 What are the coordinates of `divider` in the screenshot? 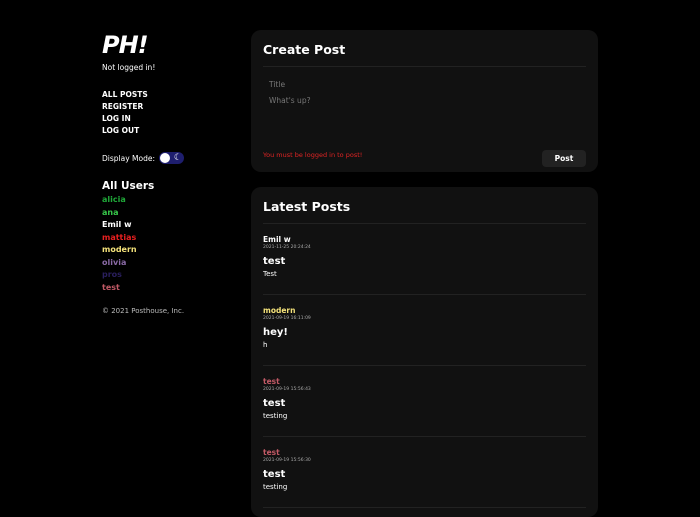 It's located at (424, 66).